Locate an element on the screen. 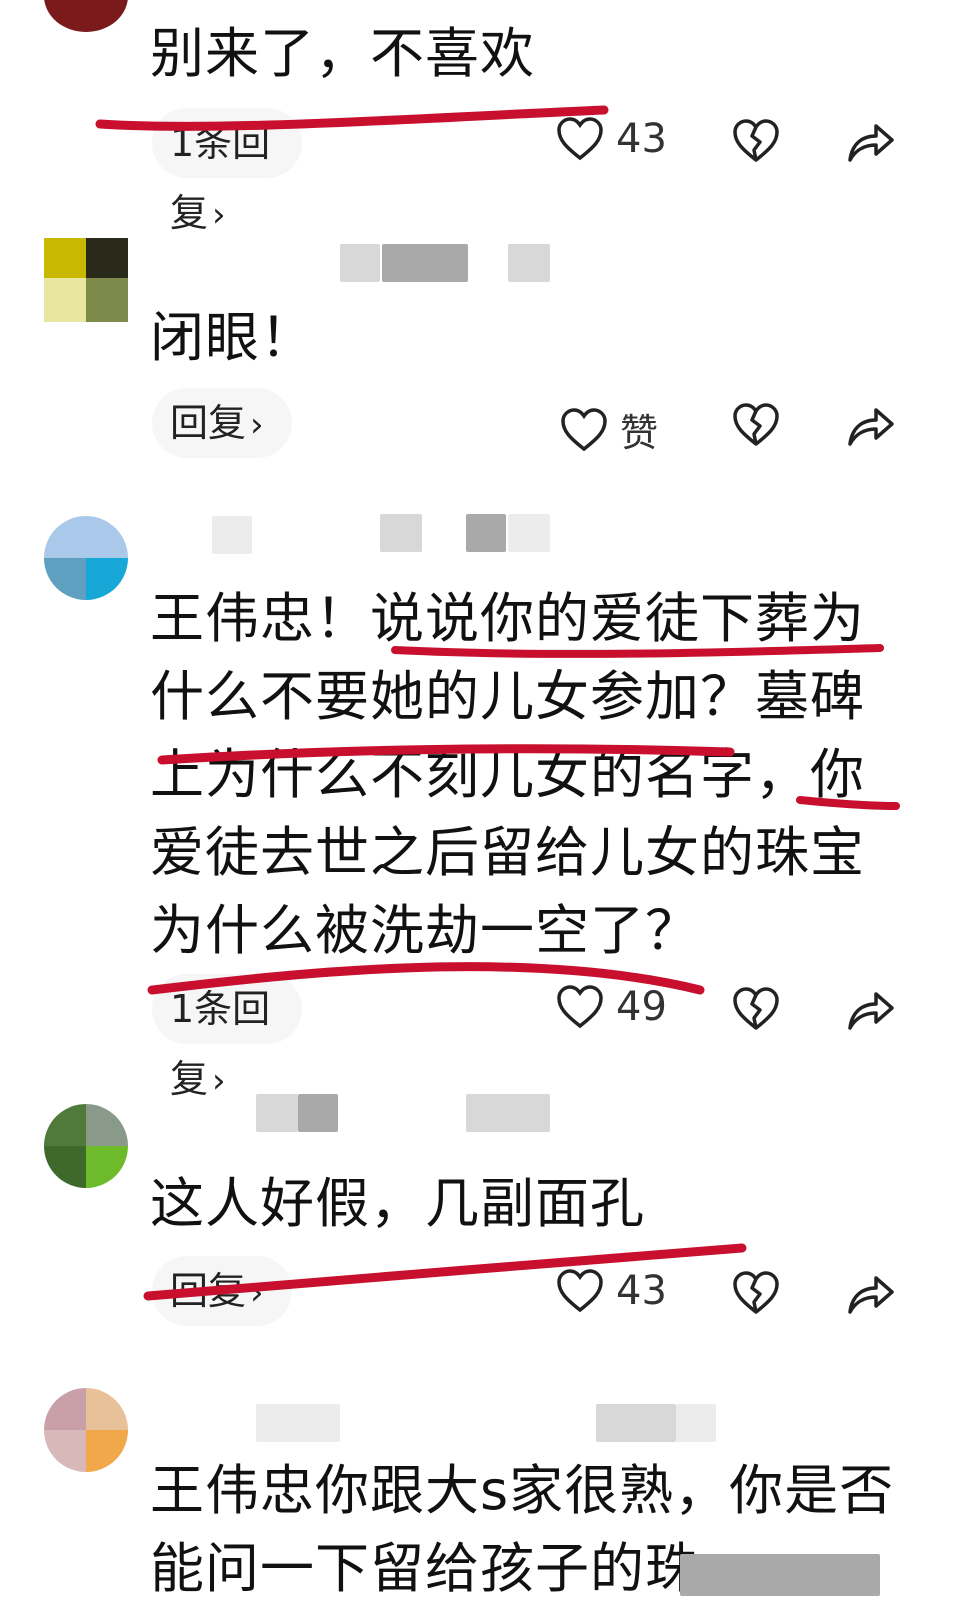  comment-line: 什么不要她的儿女参加？墓碑 is located at coordinates (507, 696).